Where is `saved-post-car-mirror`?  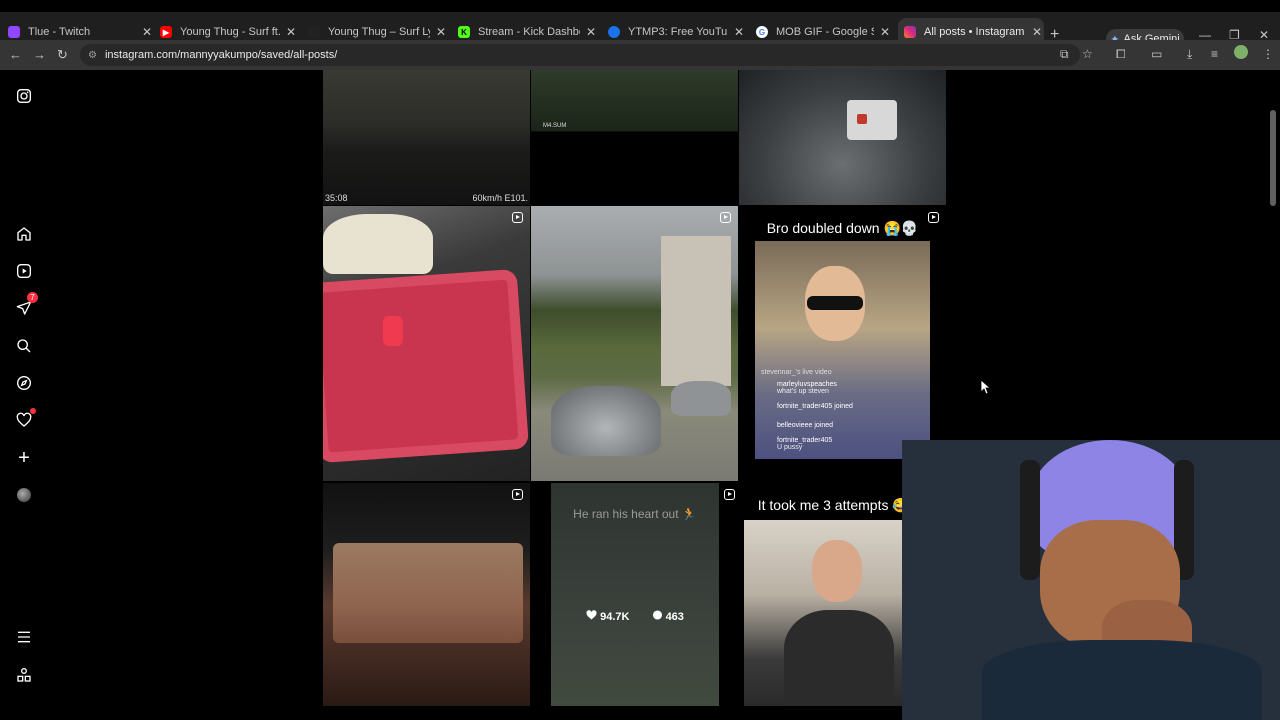
saved-post-car-mirror is located at coordinates (426, 594).